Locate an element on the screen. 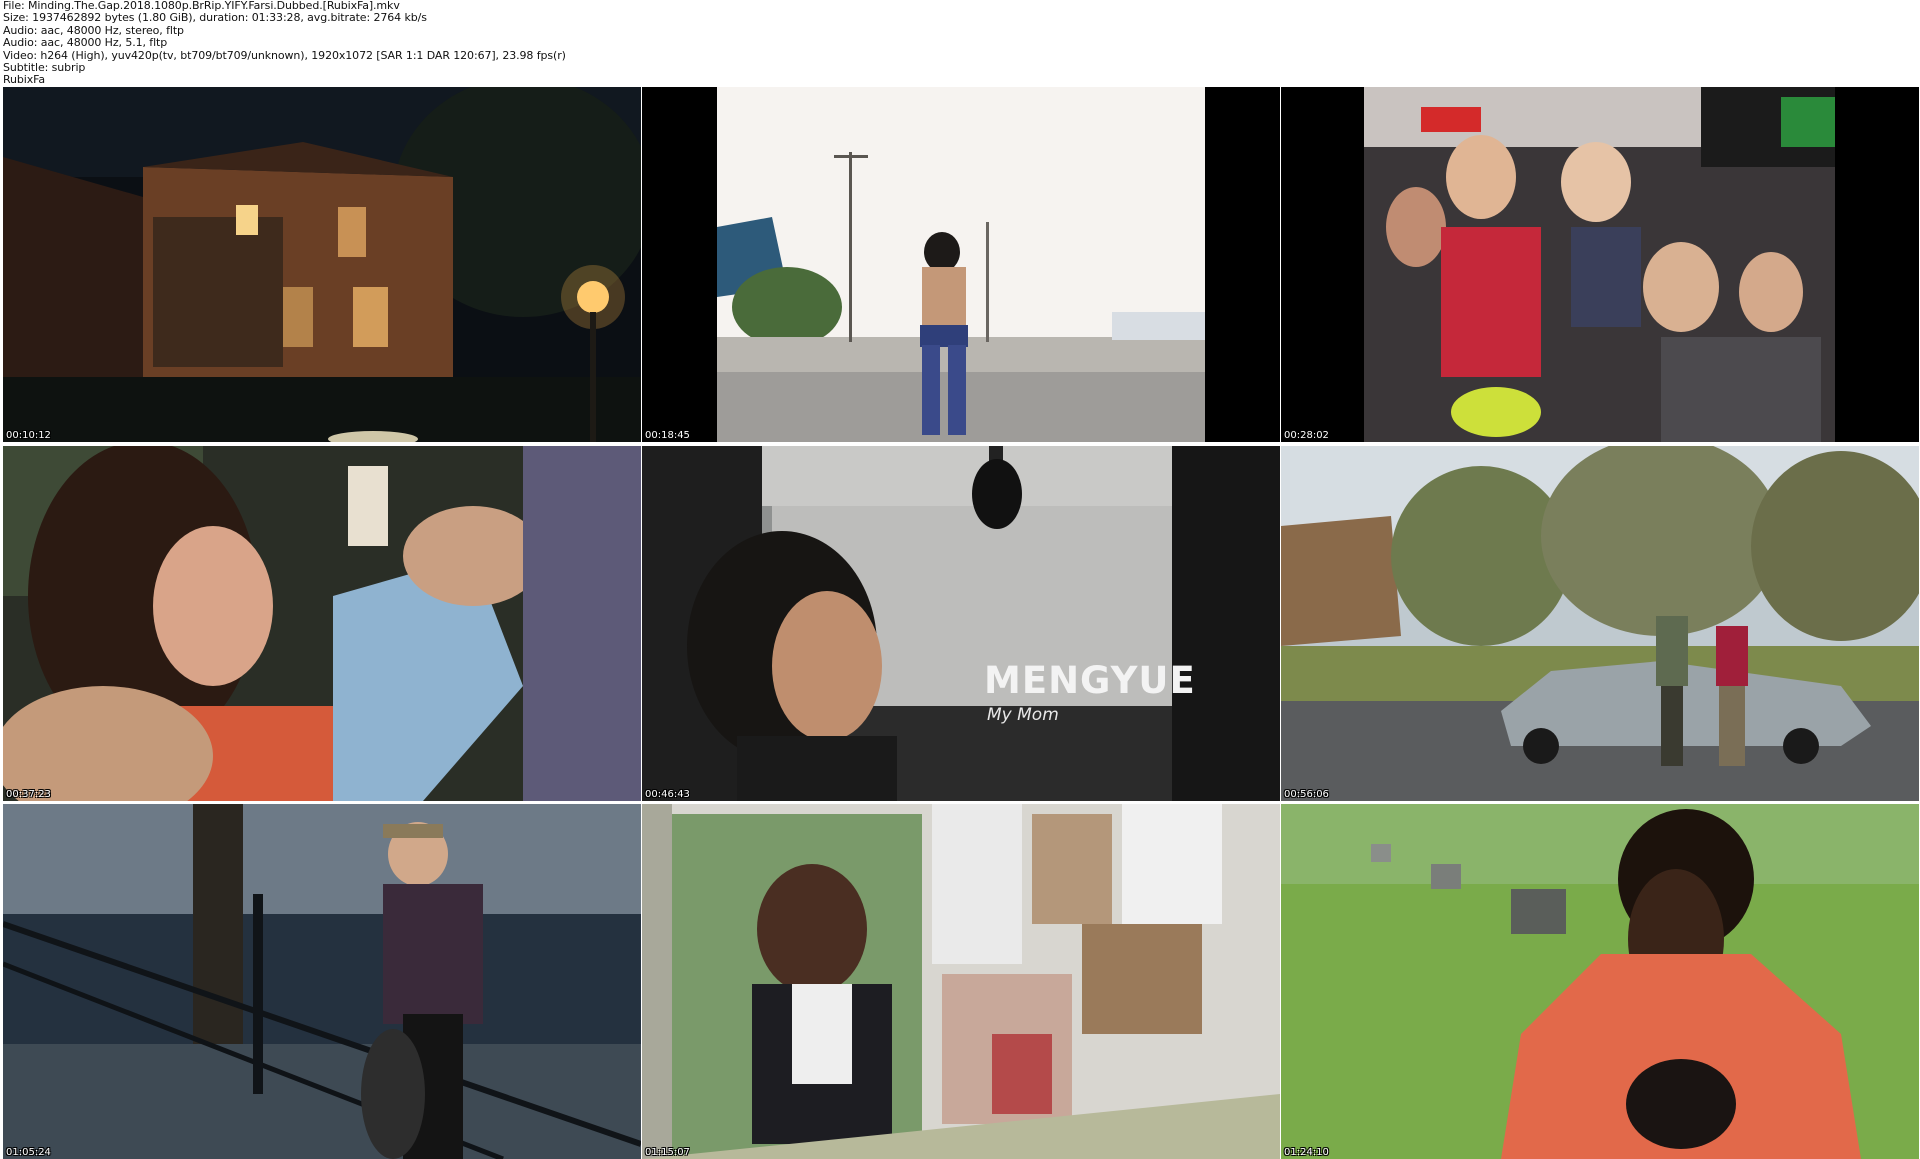  release-tag: RubixFa is located at coordinates (24, 80).